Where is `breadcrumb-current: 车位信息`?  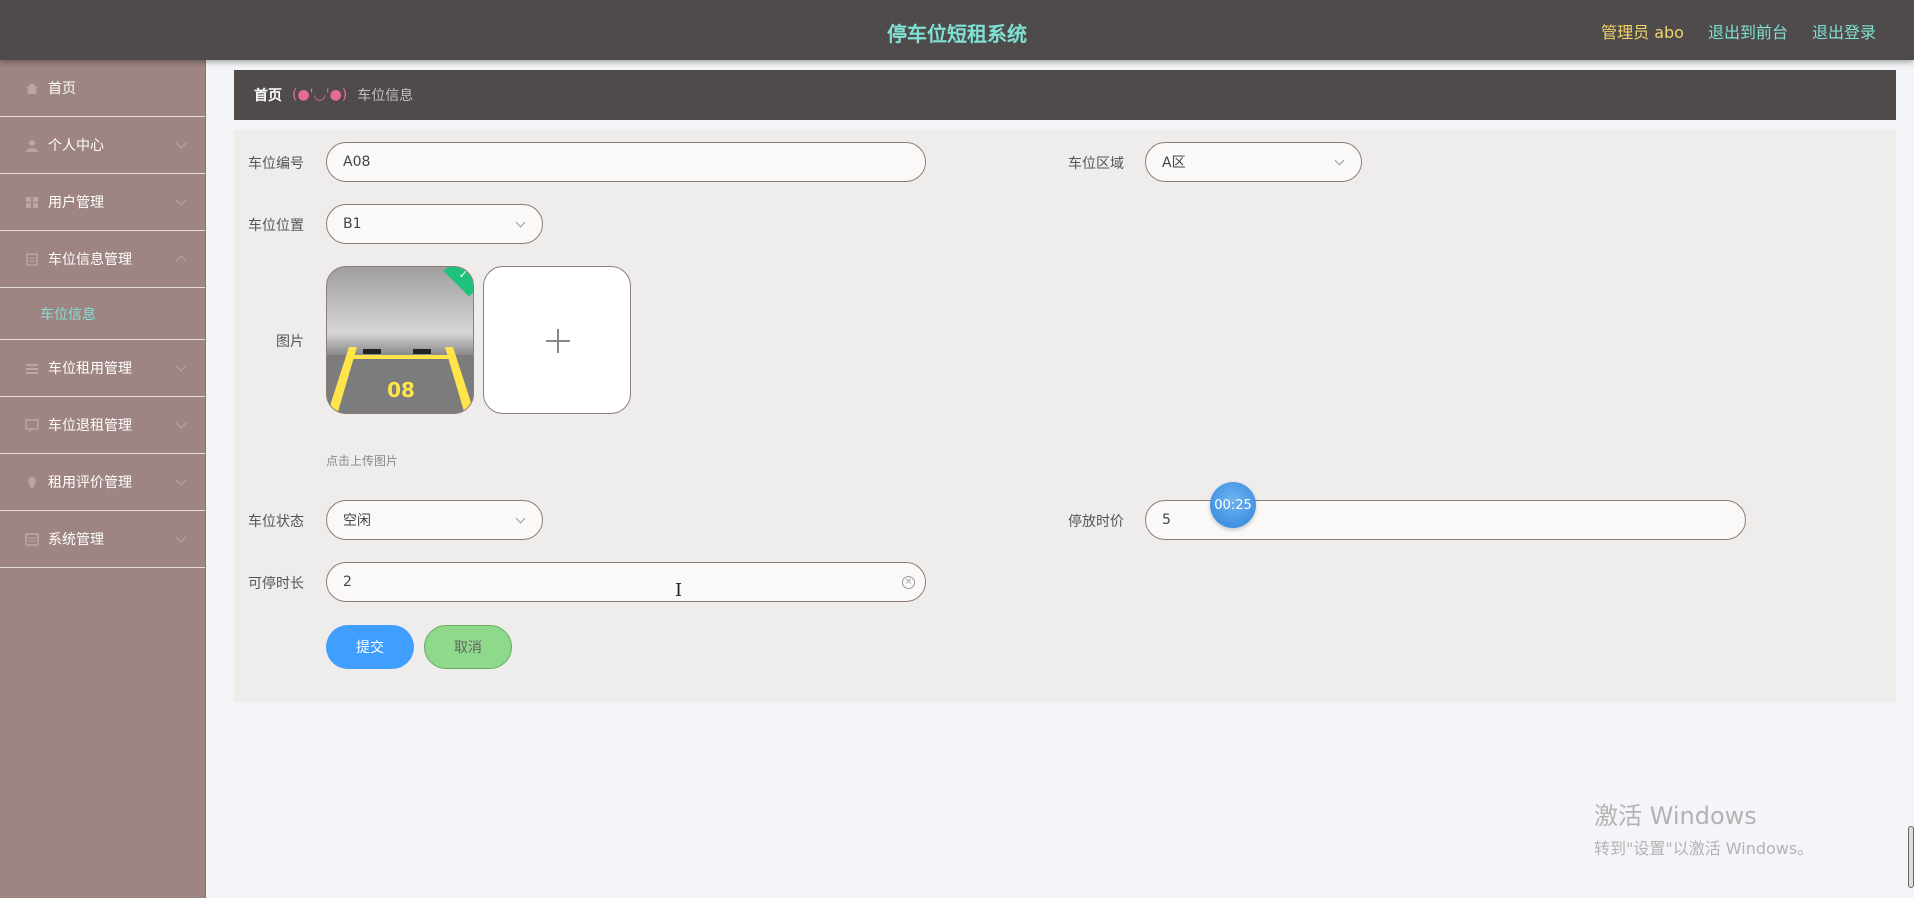
breadcrumb-current: 车位信息 is located at coordinates (385, 96).